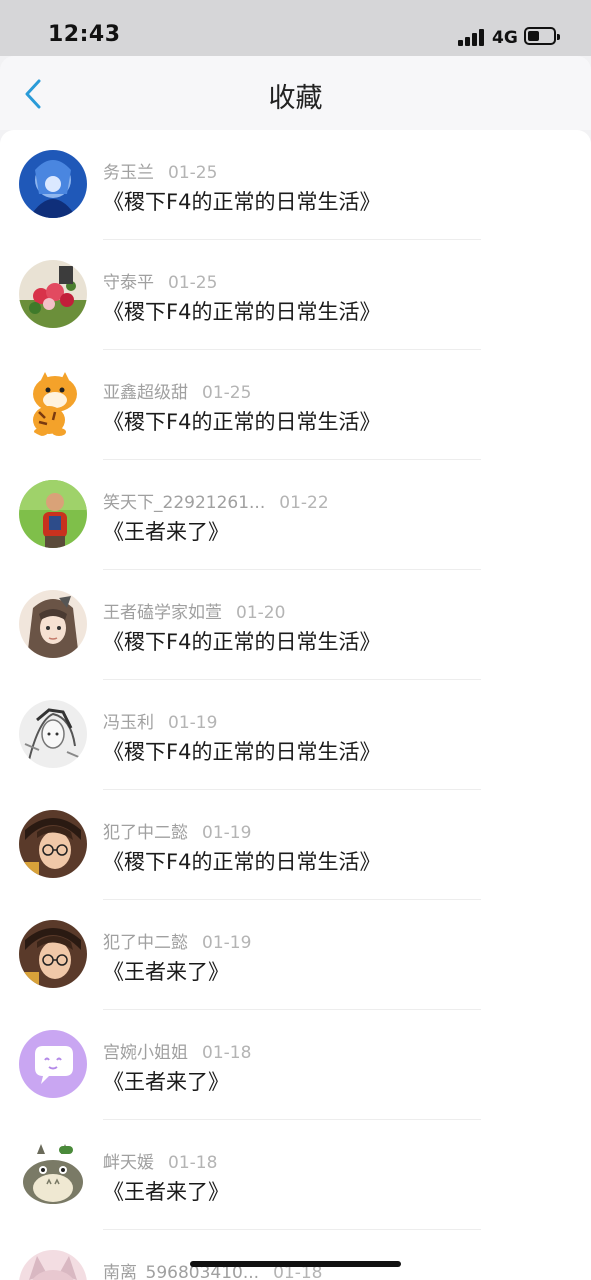 This screenshot has width=591, height=1280. I want to click on user-name: 守泰平, so click(128, 283).